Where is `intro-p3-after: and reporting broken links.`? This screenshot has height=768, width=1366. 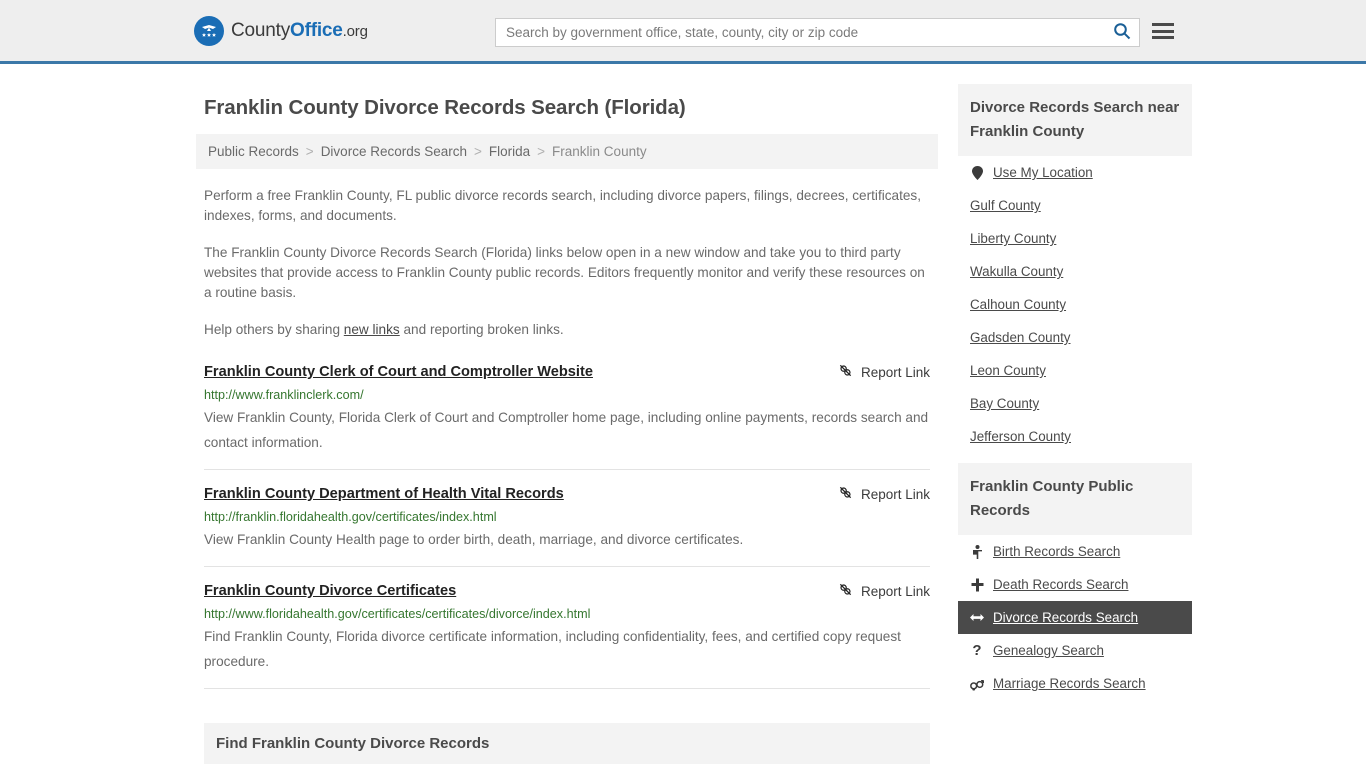 intro-p3-after: and reporting broken links. is located at coordinates (481, 329).